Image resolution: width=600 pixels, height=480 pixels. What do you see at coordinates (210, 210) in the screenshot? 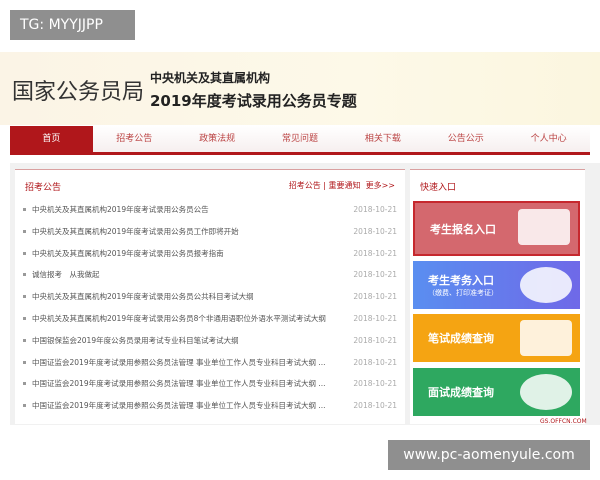
I see `notice-item: 中央机关及其直属机构2019年度考试录用公务员公告 2018-10-21` at bounding box center [210, 210].